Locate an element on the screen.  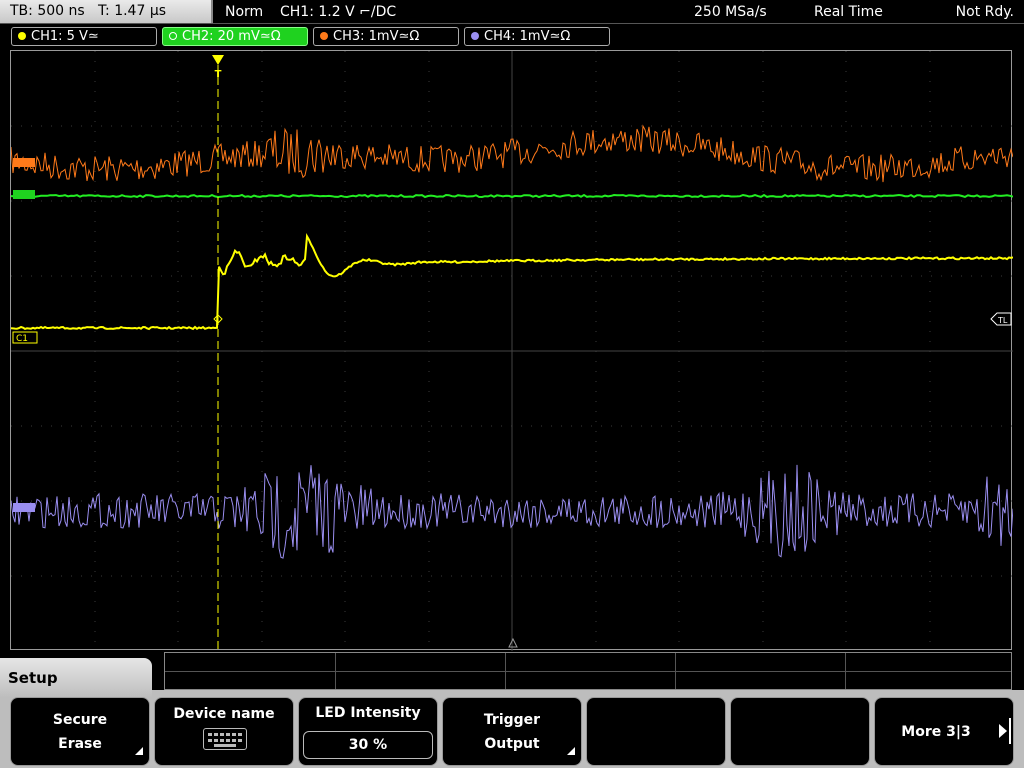
keyboard-icon is located at coordinates (225, 739).